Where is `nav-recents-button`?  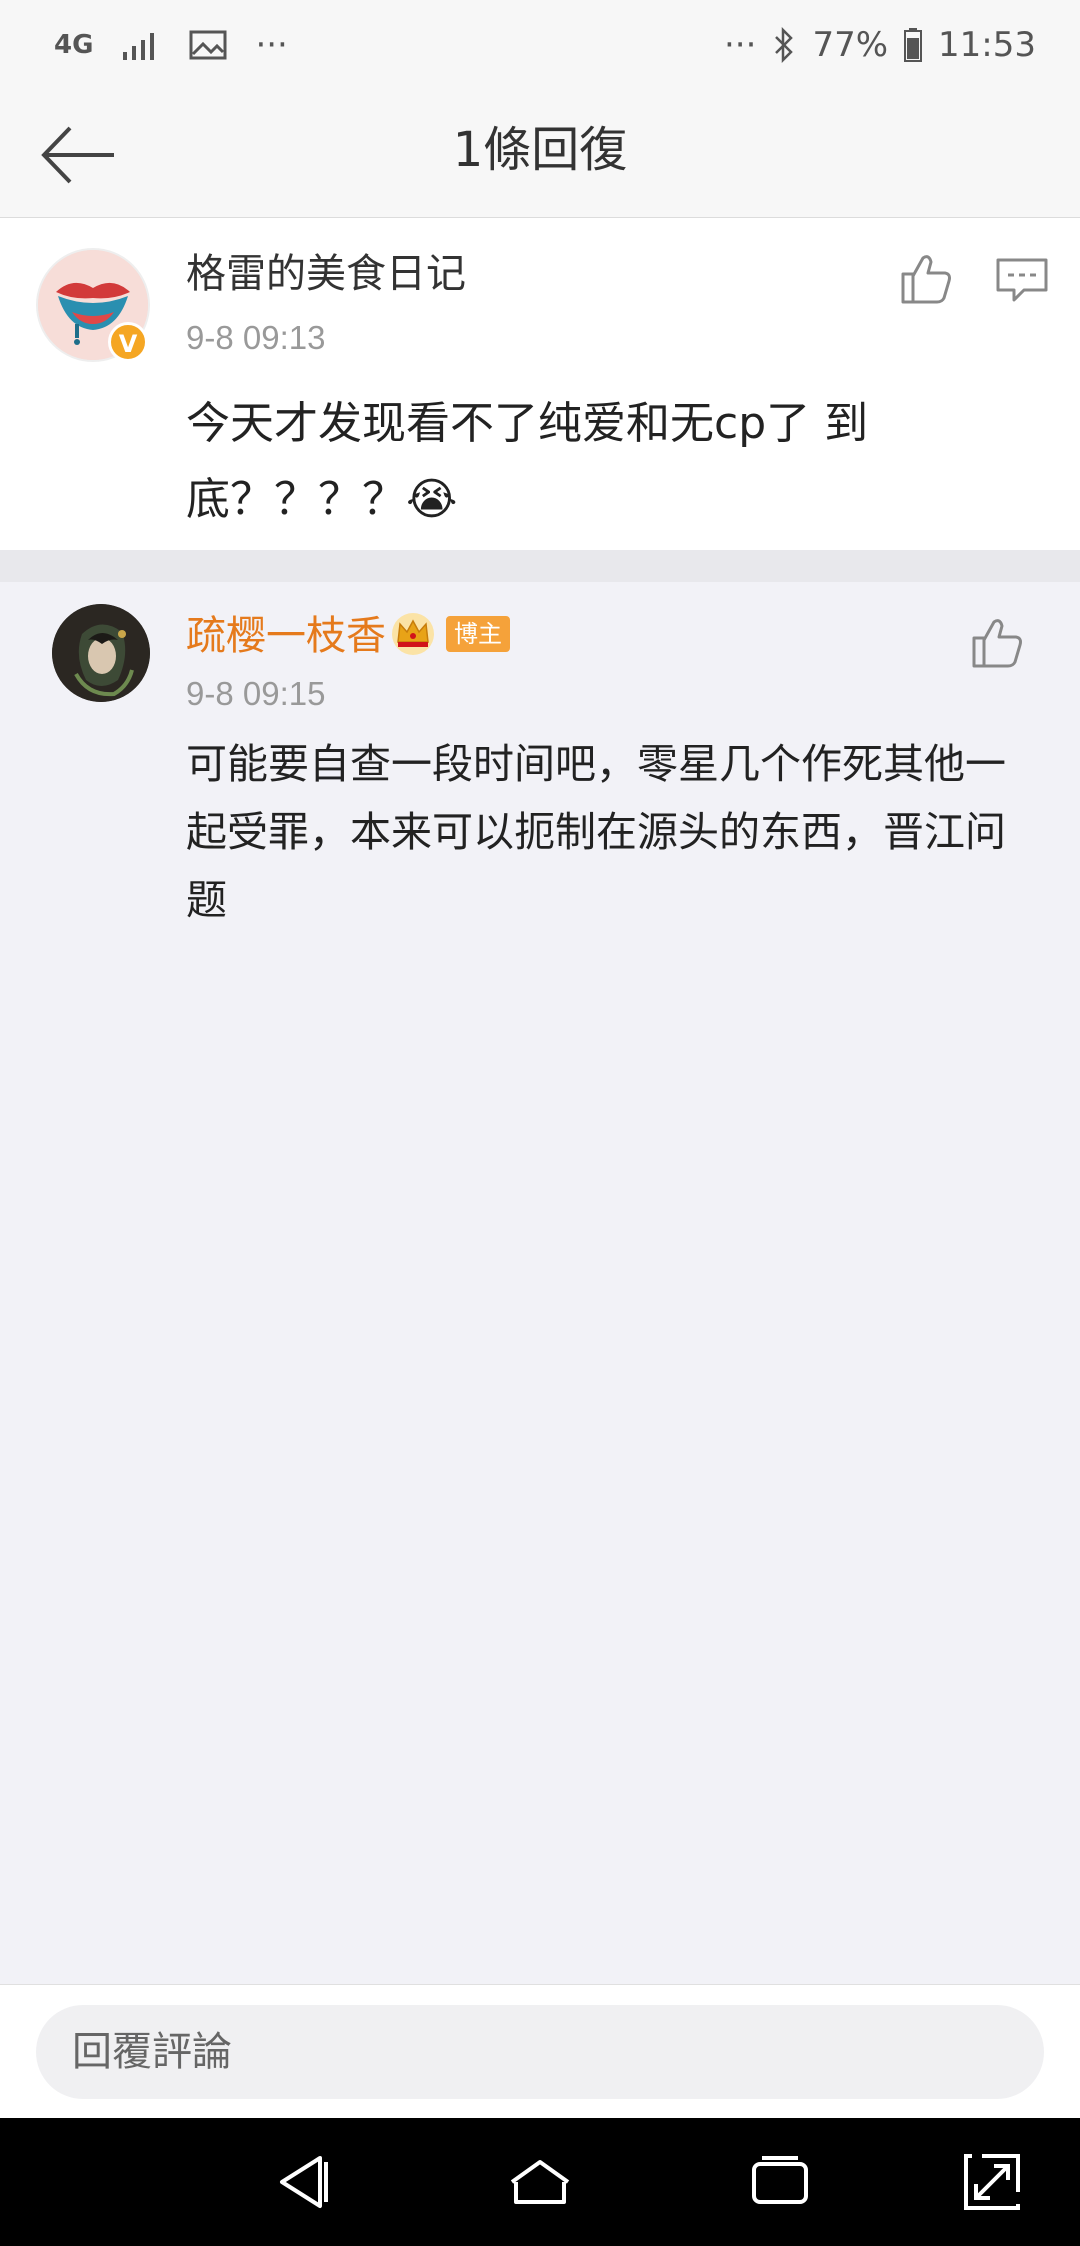
nav-recents-button is located at coordinates (780, 2182).